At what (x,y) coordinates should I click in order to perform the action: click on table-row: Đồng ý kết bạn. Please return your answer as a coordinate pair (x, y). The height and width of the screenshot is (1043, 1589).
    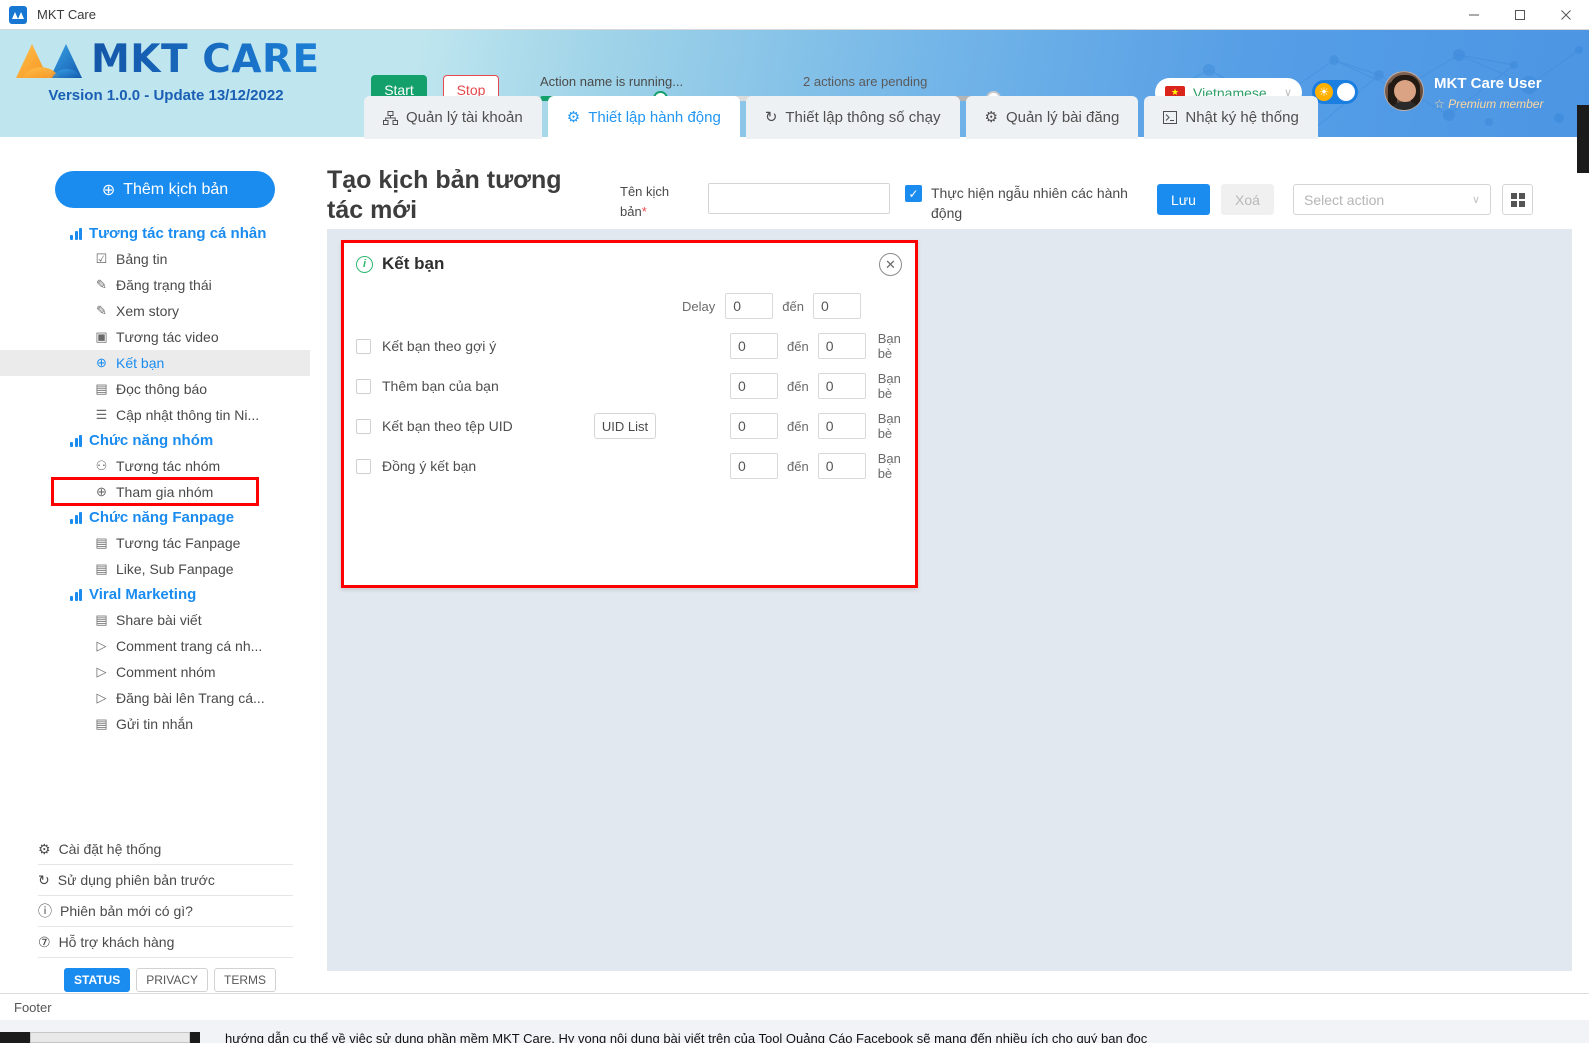
    Looking at the image, I should click on (416, 466).